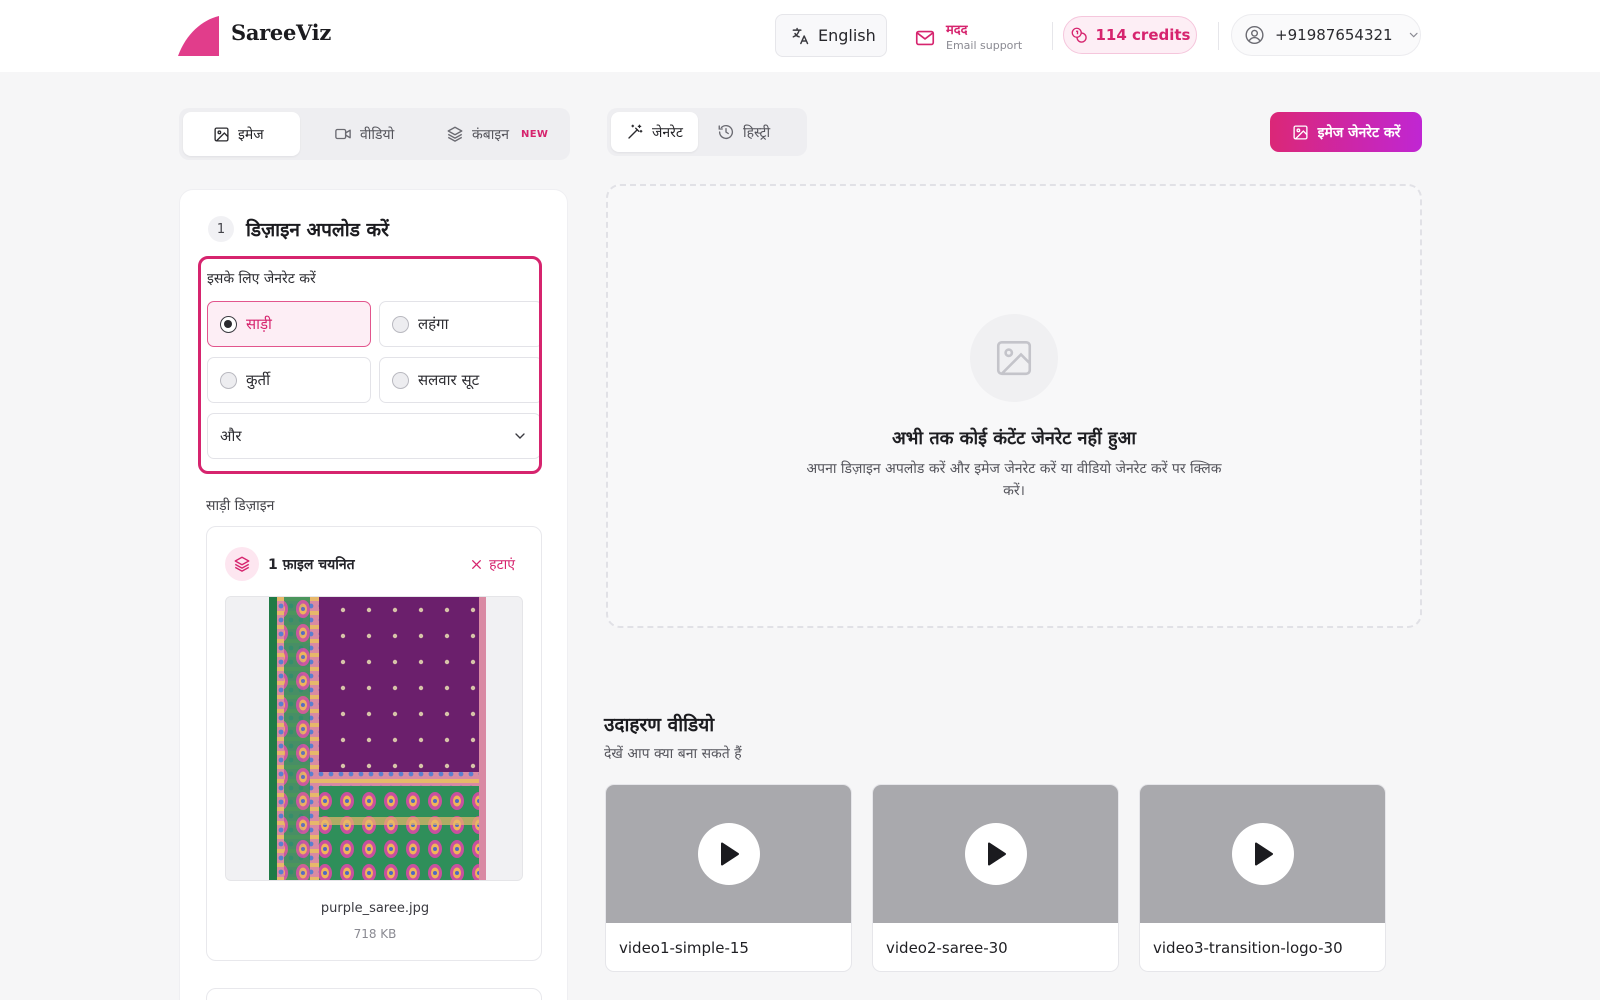 The image size is (1600, 1000). I want to click on history-icon, so click(725, 132).